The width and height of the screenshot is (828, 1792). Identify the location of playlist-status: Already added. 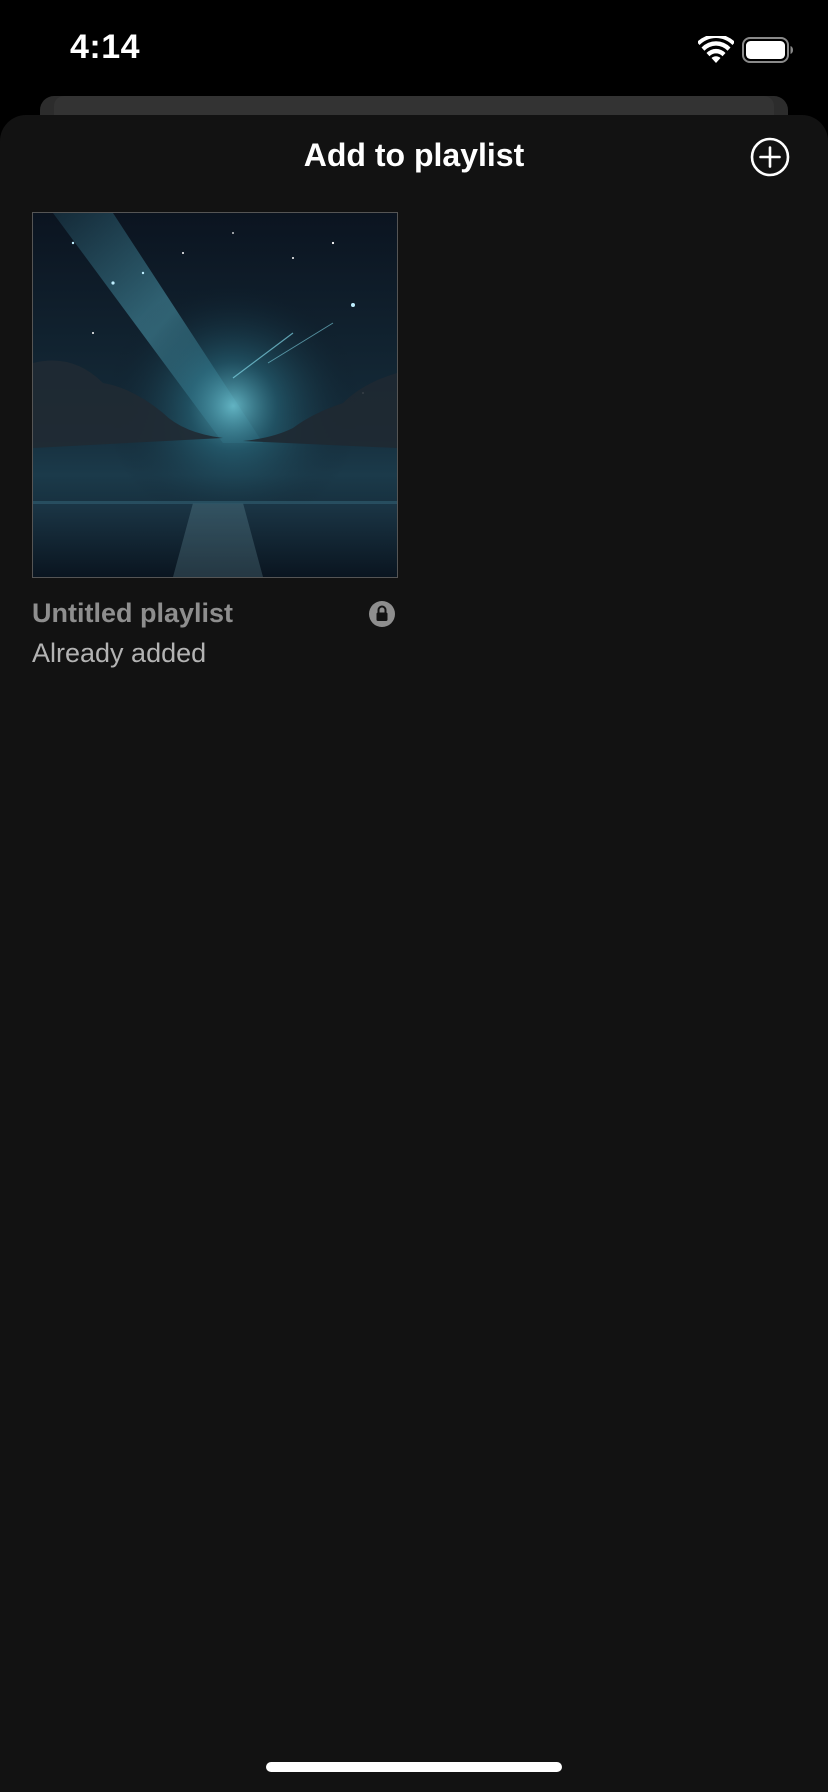
(119, 653).